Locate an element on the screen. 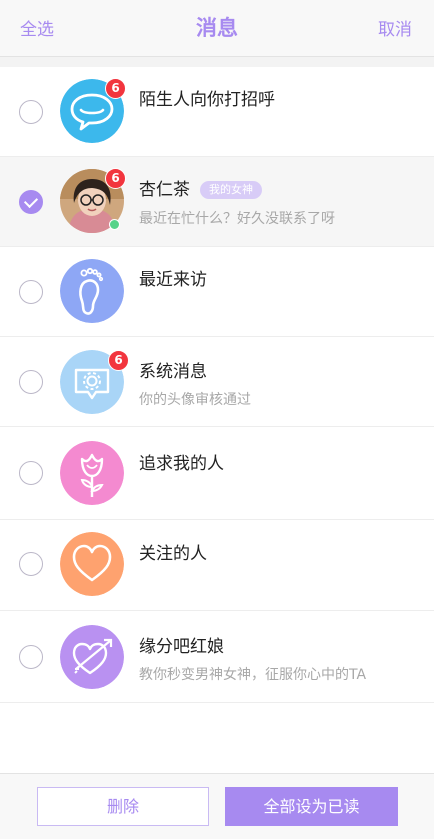  footprint-icon is located at coordinates (92, 291).